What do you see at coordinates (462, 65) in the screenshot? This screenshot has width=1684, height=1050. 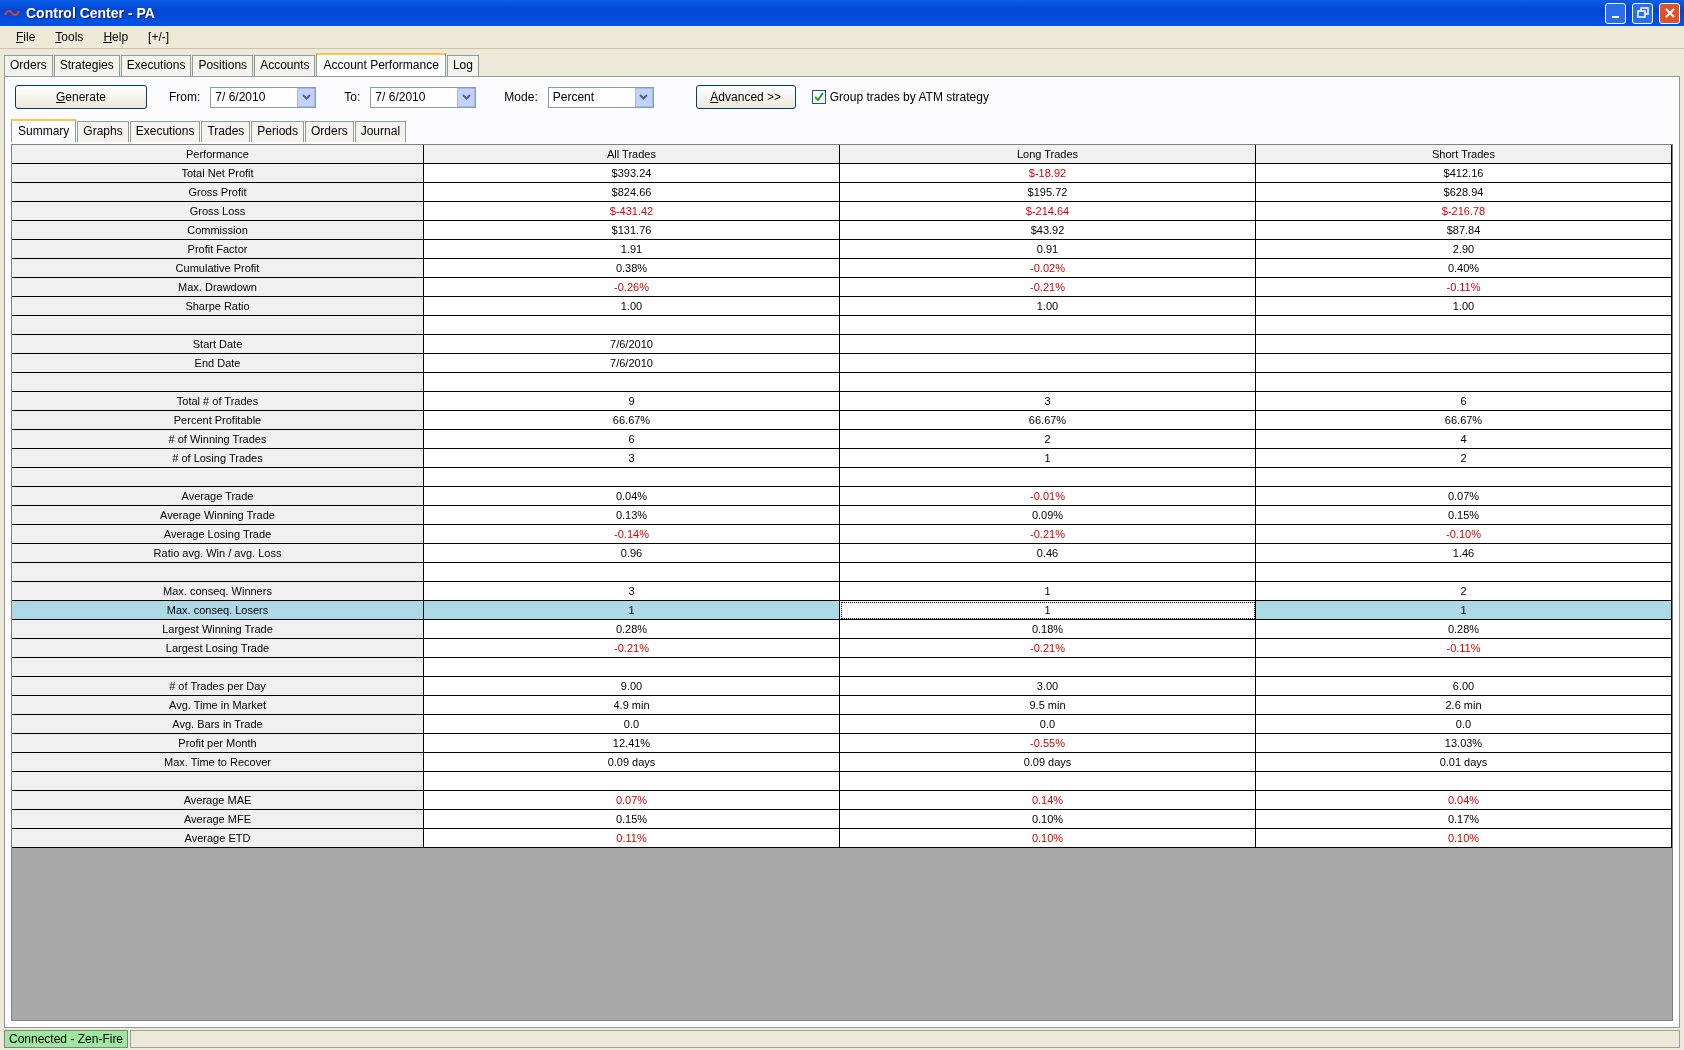 I see `tab: Log` at bounding box center [462, 65].